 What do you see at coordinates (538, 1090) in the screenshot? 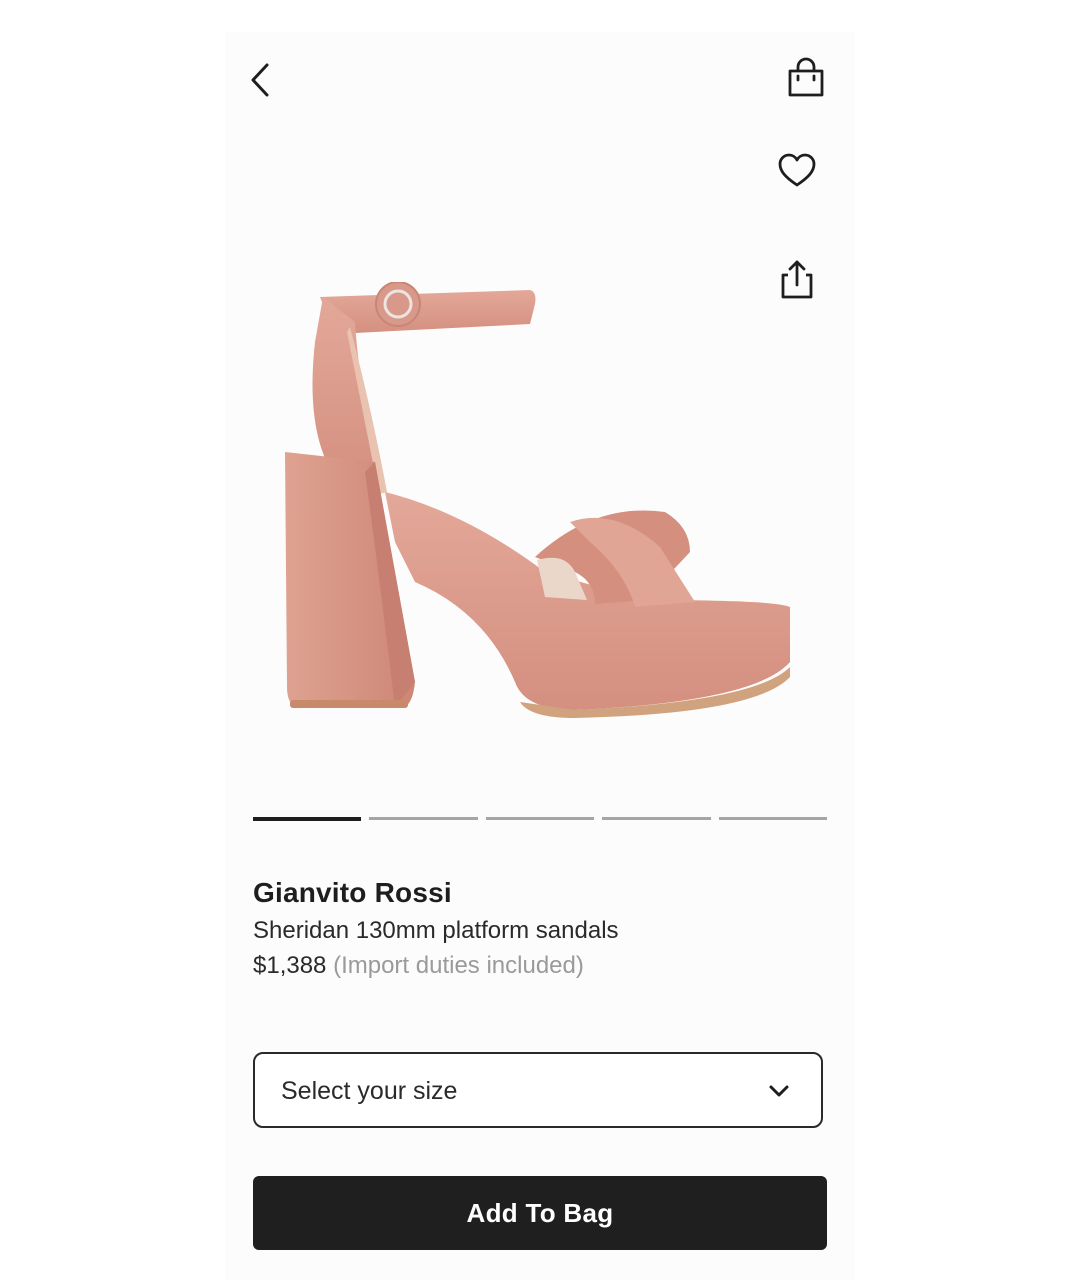
I see `size-select: Select your size` at bounding box center [538, 1090].